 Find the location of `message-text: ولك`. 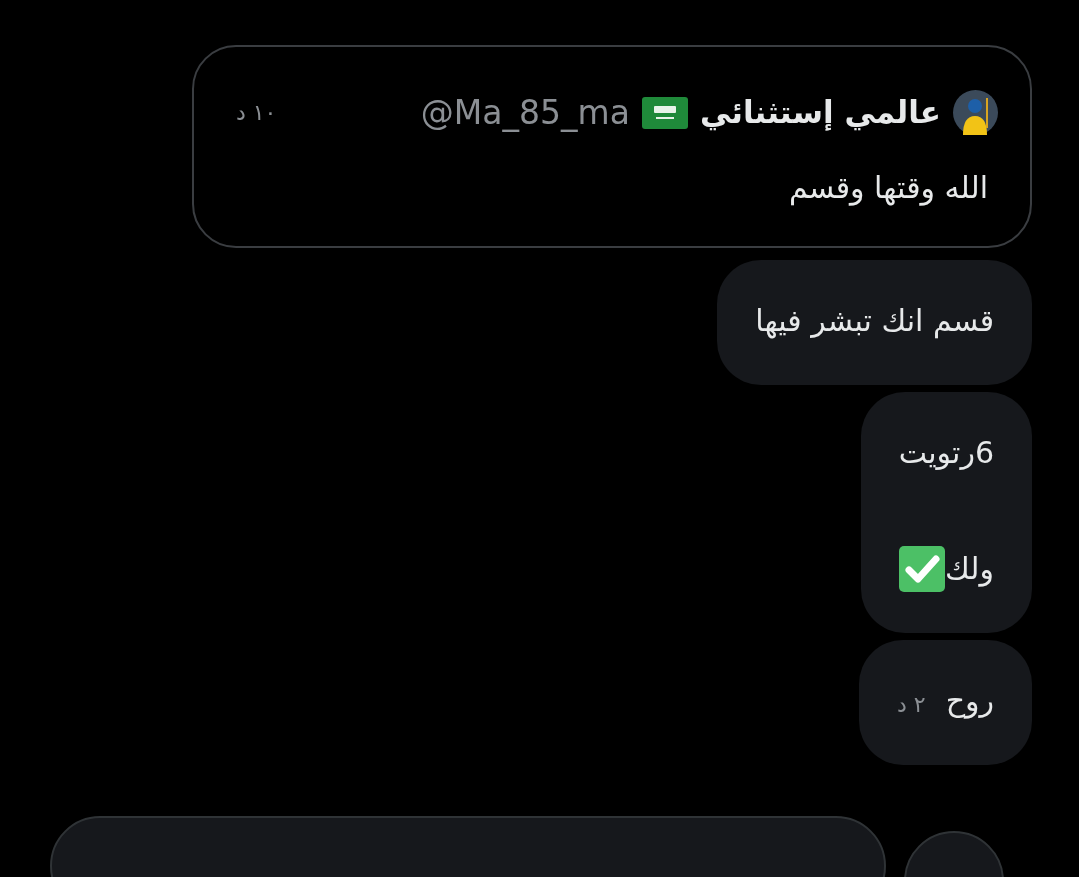

message-text: ولك is located at coordinates (969, 569).